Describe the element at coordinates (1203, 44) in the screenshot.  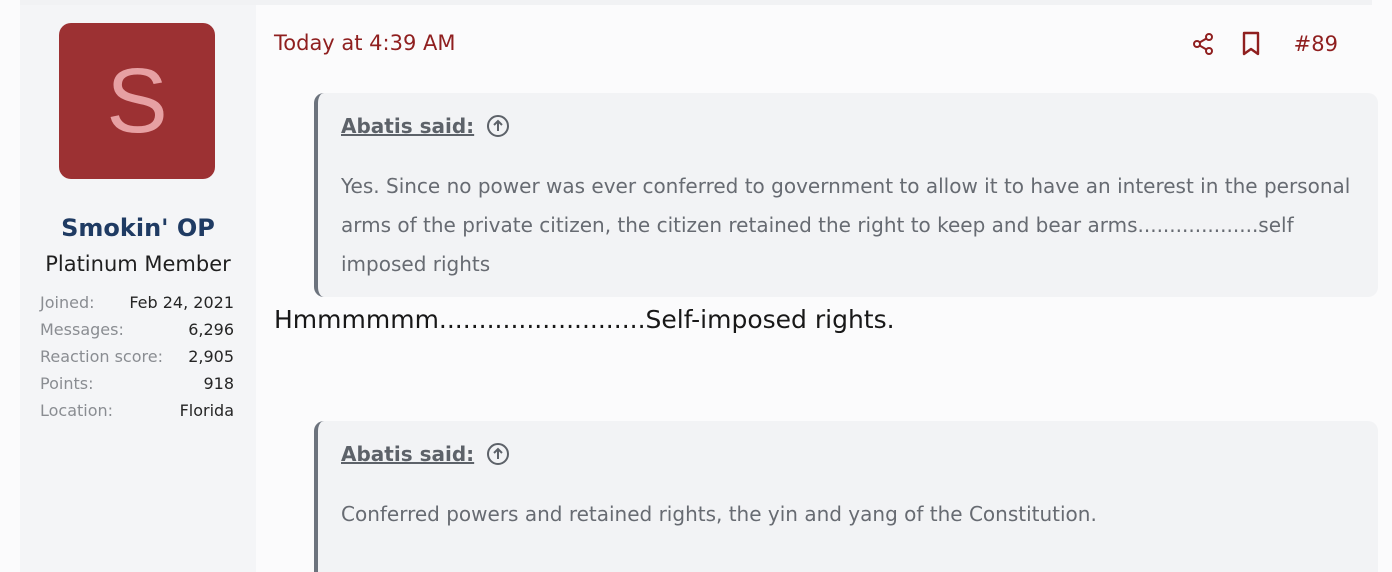
I see `share-icon` at that location.